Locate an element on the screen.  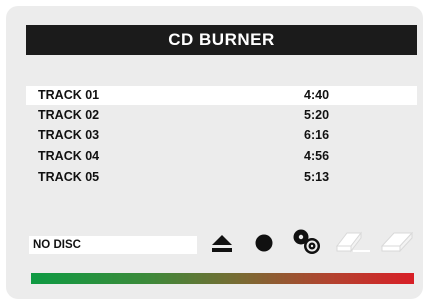
burn-button is located at coordinates (308, 242).